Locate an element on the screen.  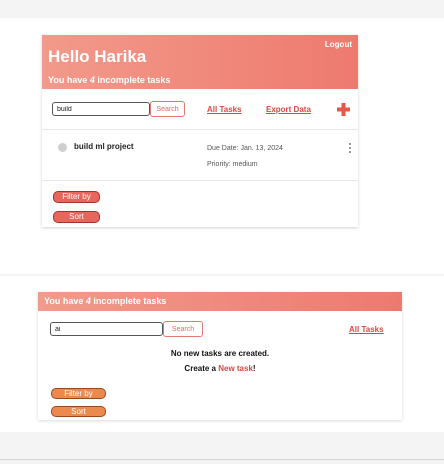
create-task-prompt: Create a New task! is located at coordinates (220, 368).